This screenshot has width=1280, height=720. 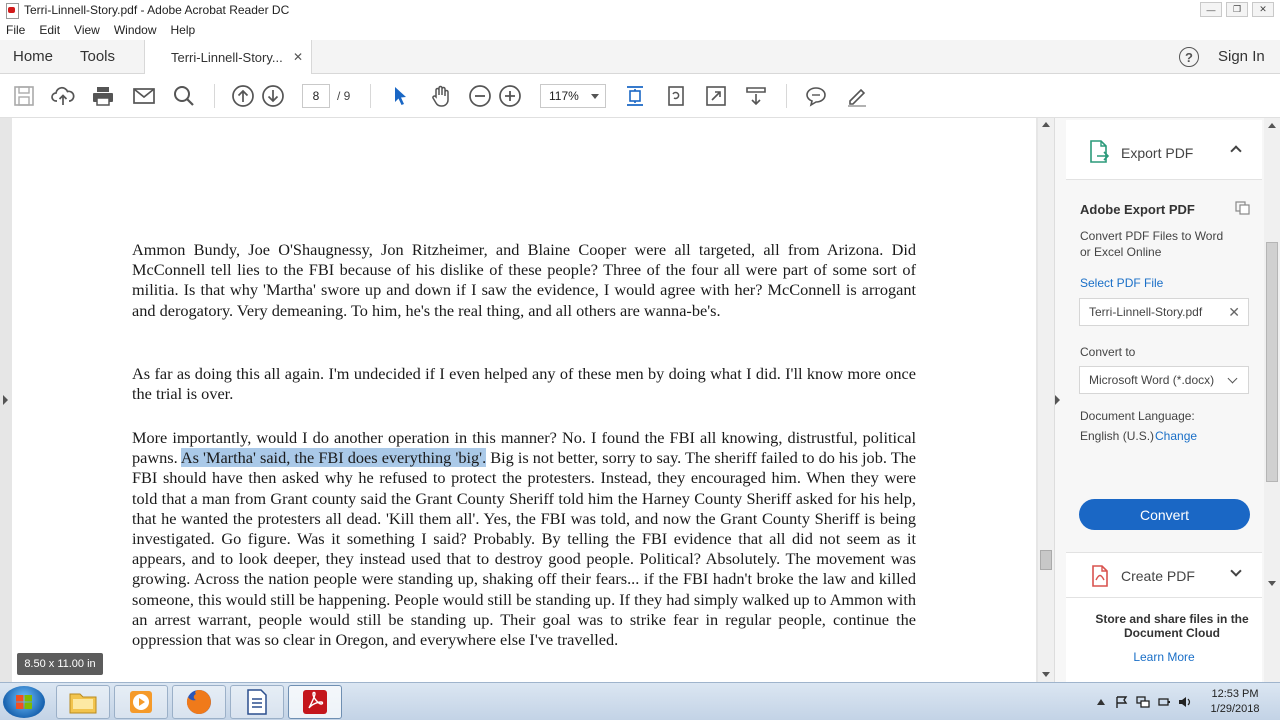 What do you see at coordinates (243, 96) in the screenshot?
I see `previous-page-icon` at bounding box center [243, 96].